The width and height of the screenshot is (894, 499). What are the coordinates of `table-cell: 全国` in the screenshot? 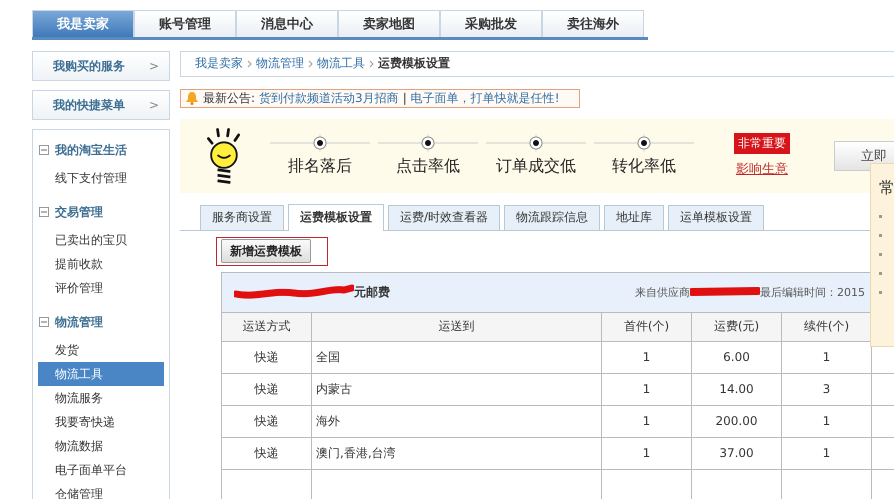 It's located at (457, 357).